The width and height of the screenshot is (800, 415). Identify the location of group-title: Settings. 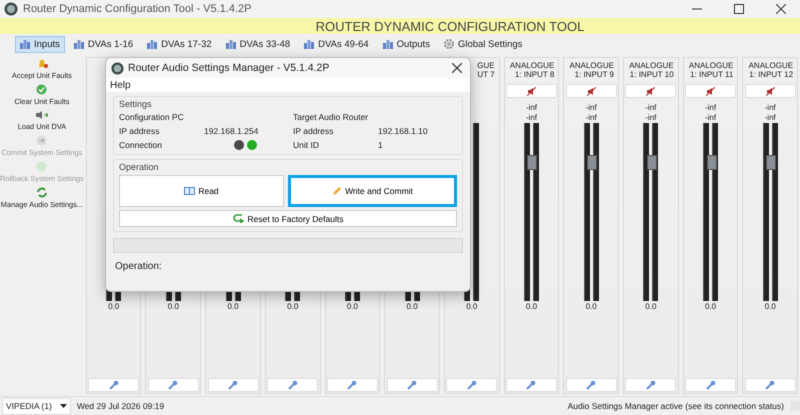
(136, 104).